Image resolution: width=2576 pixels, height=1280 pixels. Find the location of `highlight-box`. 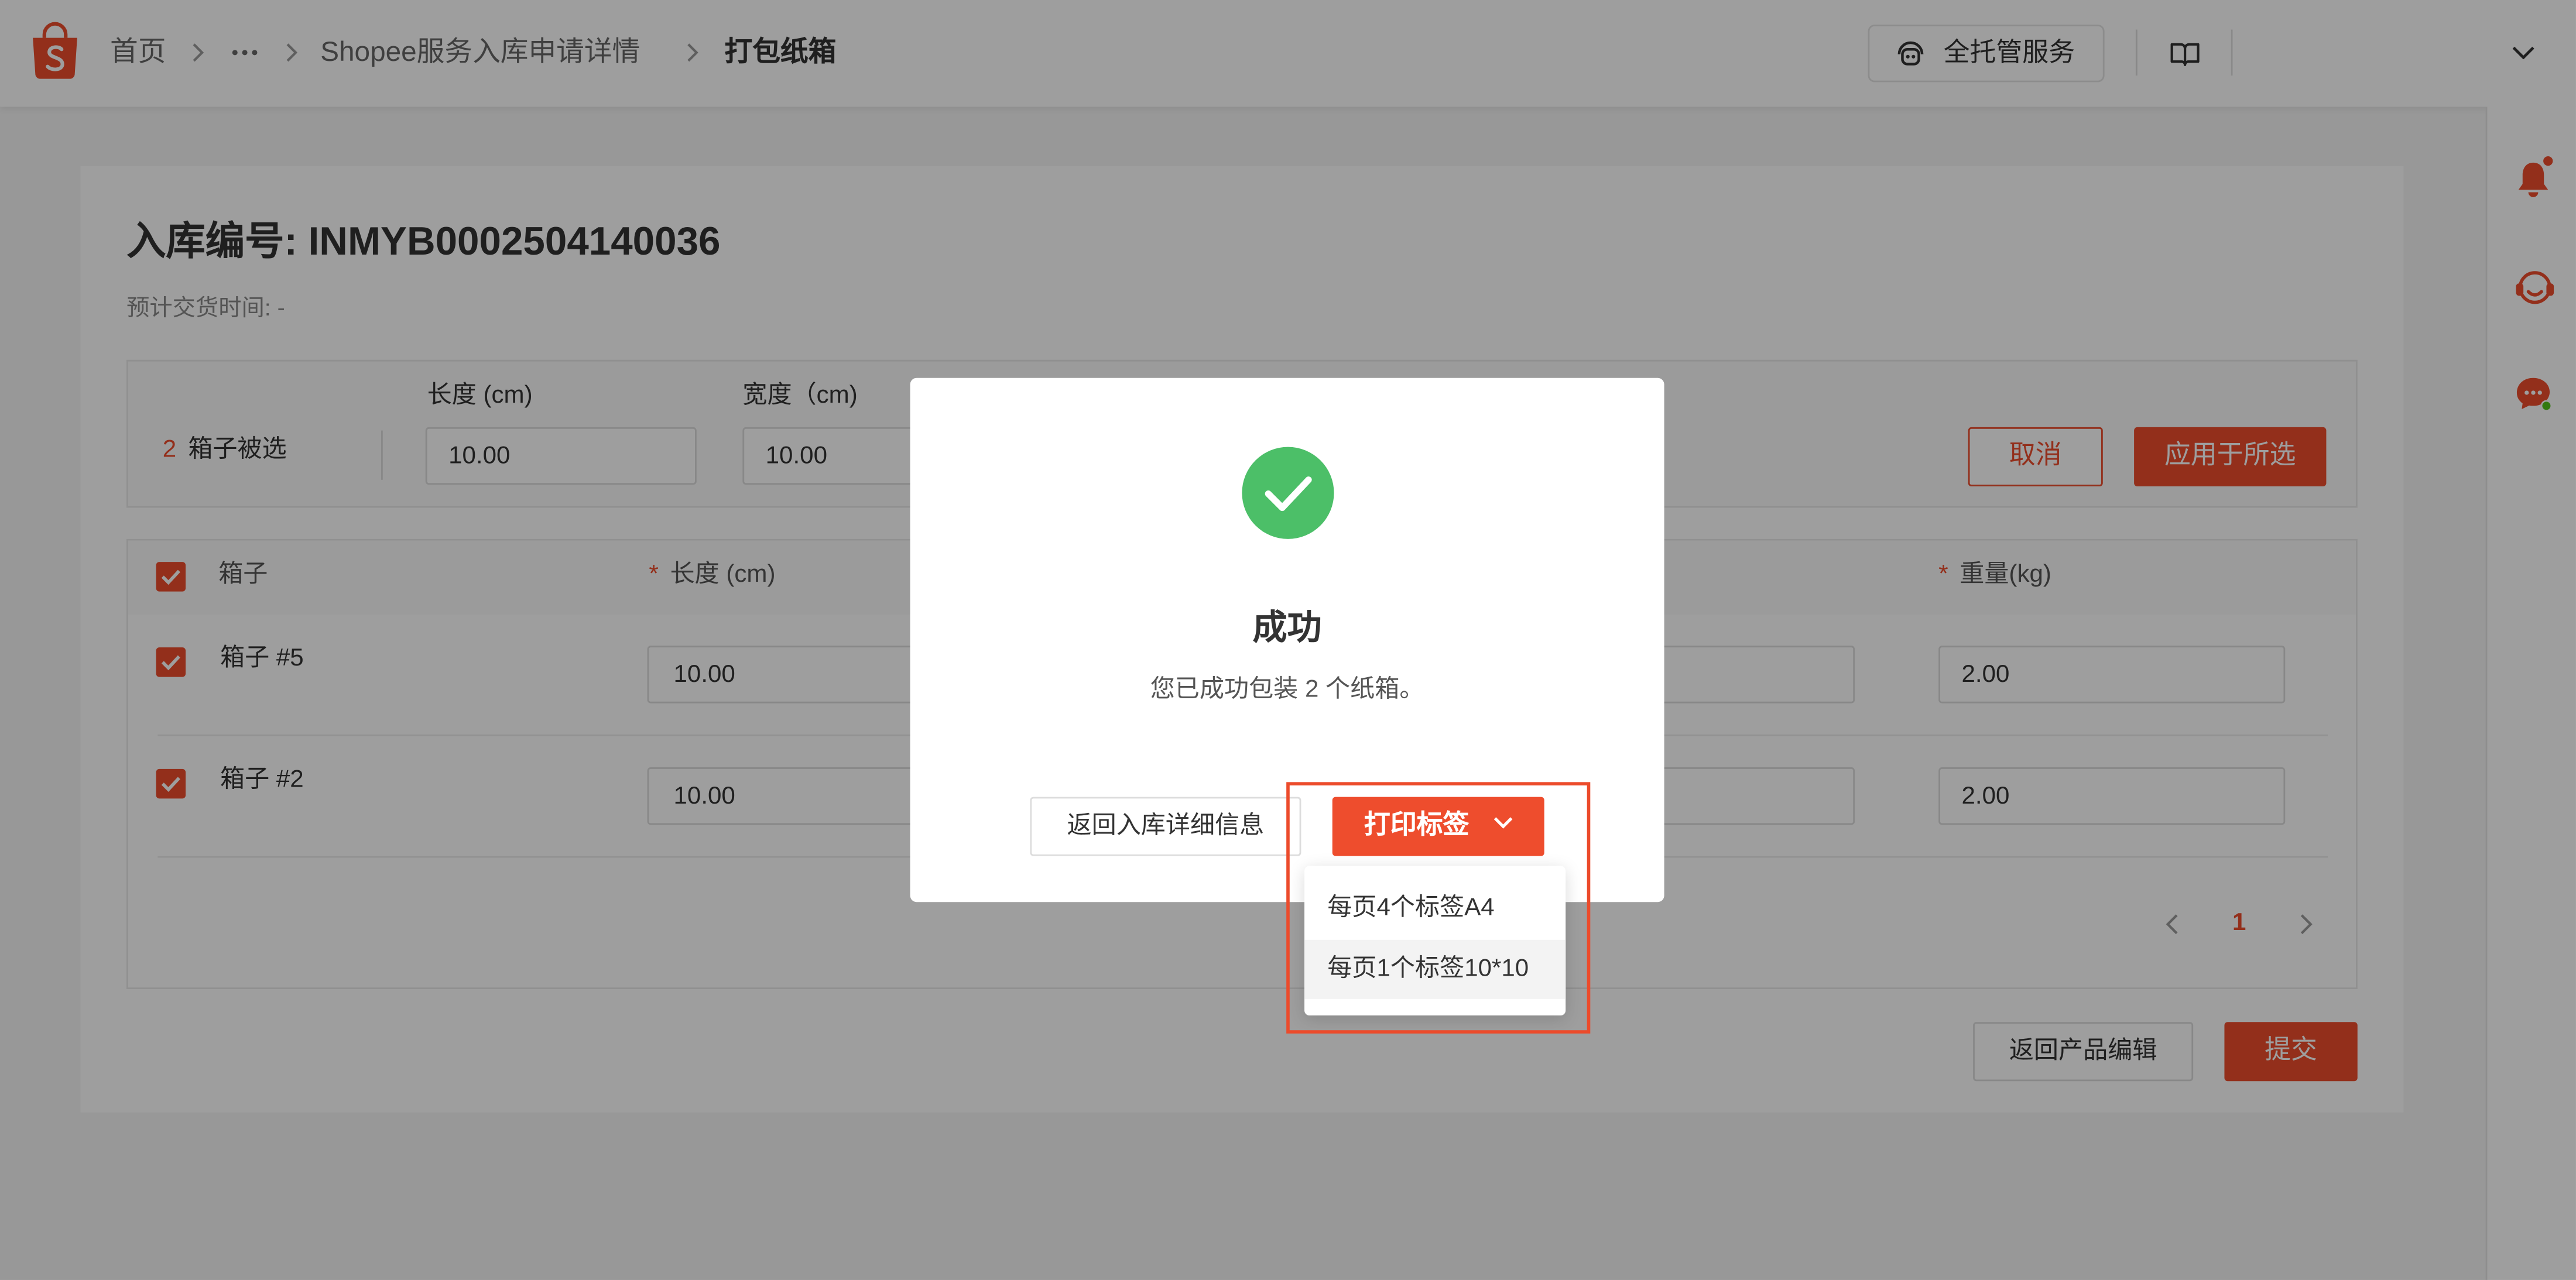

highlight-box is located at coordinates (1438, 908).